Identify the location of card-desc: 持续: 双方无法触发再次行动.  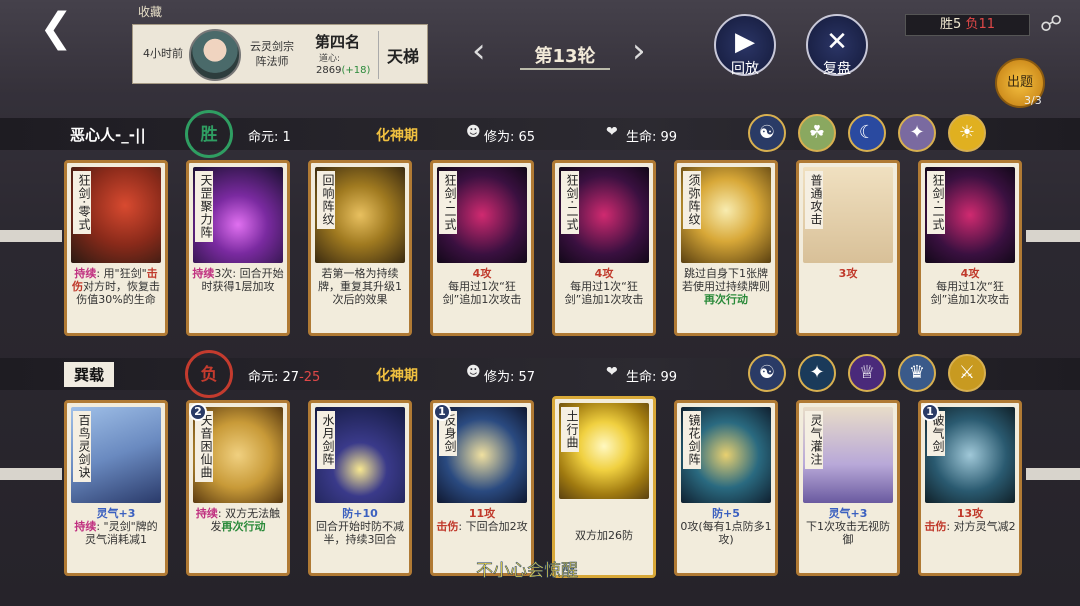
(238, 520).